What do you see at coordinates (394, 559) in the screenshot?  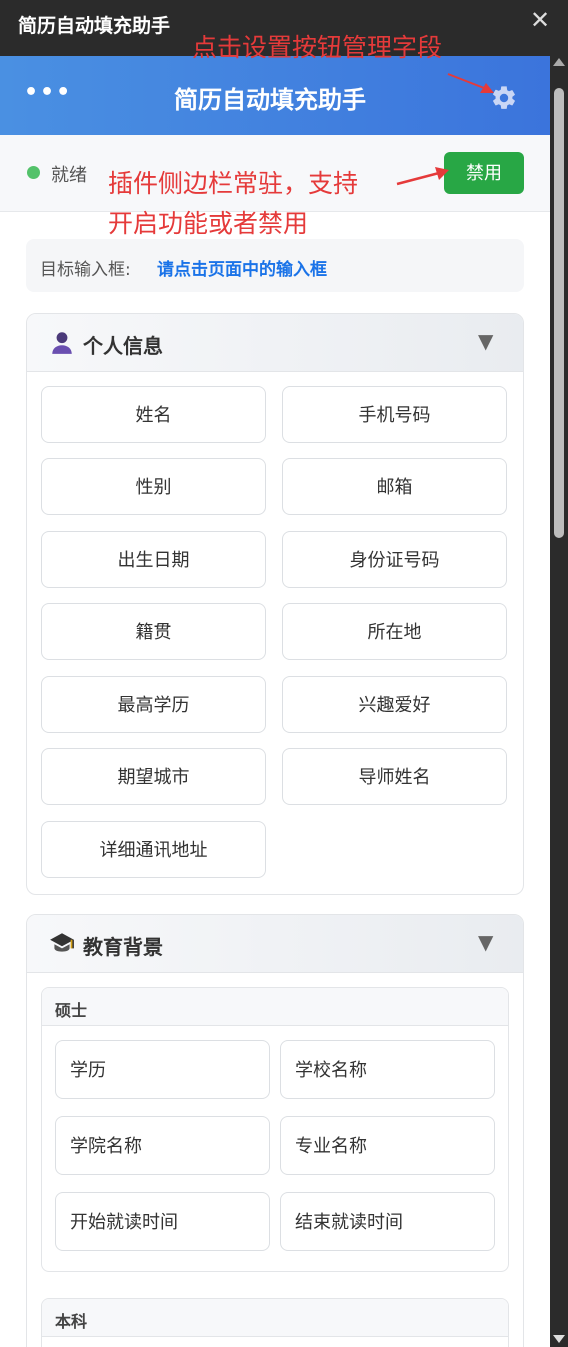 I see `field-button: 身份证号码` at bounding box center [394, 559].